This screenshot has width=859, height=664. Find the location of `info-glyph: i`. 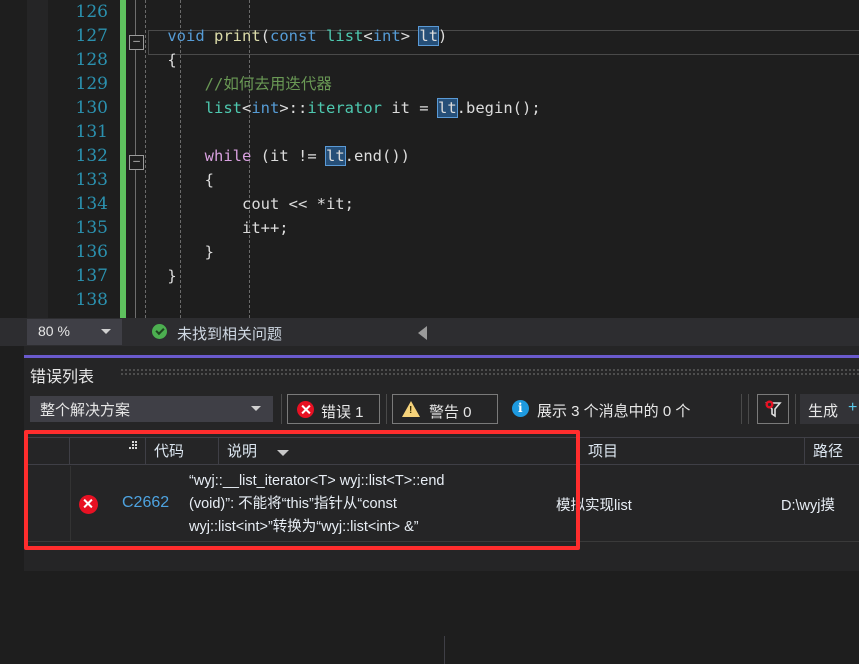

info-glyph: i is located at coordinates (520, 408).